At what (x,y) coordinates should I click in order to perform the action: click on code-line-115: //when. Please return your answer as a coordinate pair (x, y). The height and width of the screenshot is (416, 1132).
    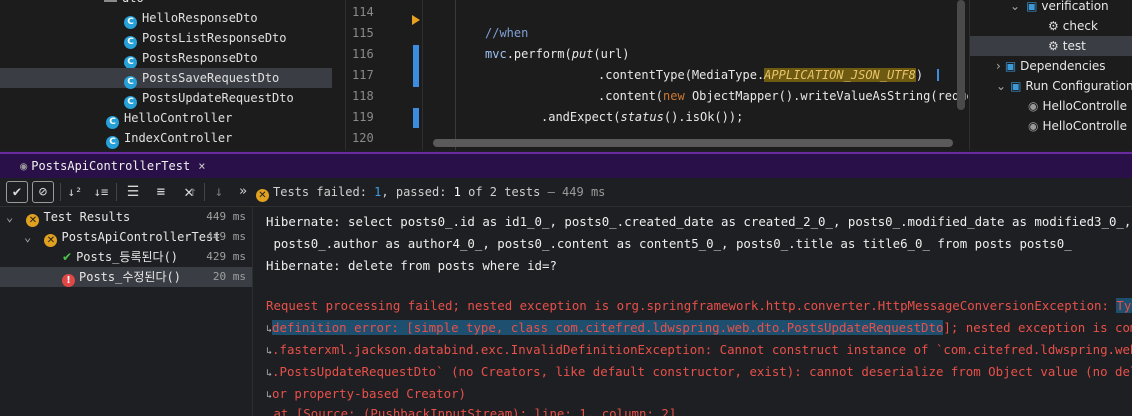
    Looking at the image, I should click on (506, 33).